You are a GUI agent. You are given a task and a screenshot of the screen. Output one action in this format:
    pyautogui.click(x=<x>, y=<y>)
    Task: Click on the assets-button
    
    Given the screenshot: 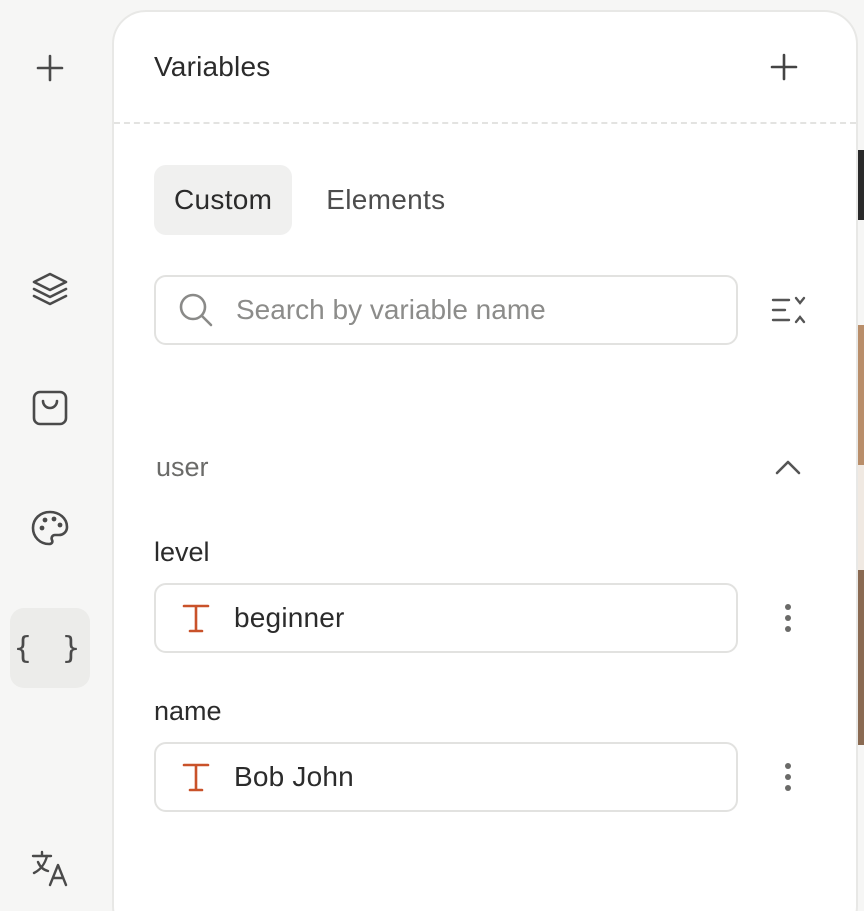 What is the action you would take?
    pyautogui.click(x=50, y=408)
    